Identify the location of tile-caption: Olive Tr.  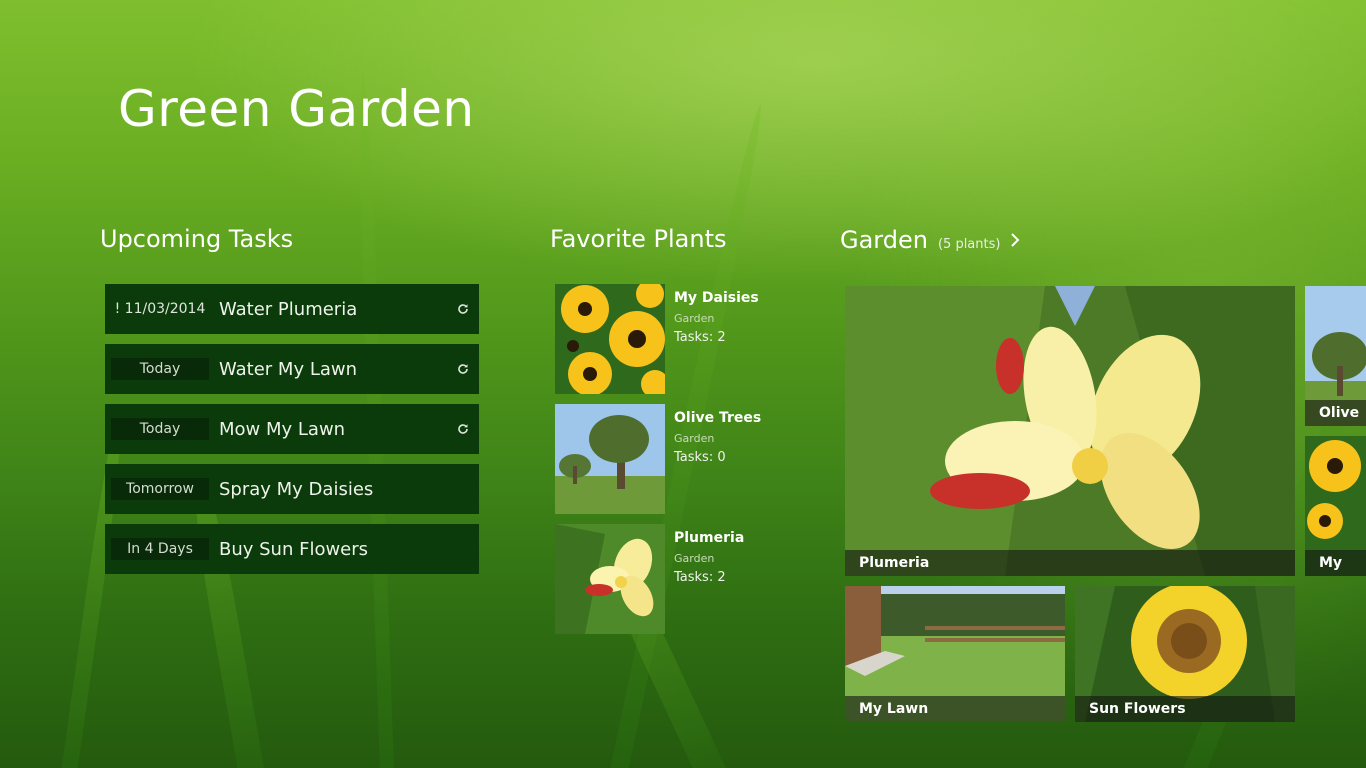
(1335, 413).